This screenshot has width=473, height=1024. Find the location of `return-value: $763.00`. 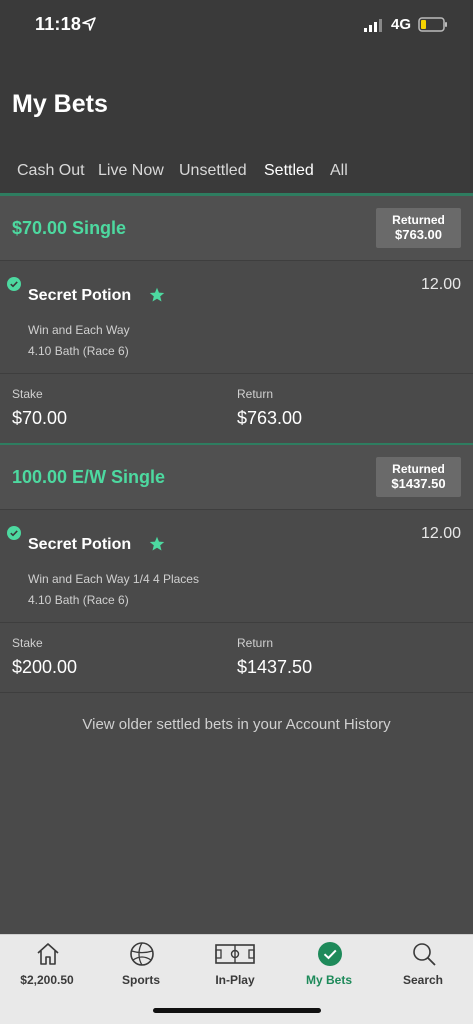

return-value: $763.00 is located at coordinates (270, 418).